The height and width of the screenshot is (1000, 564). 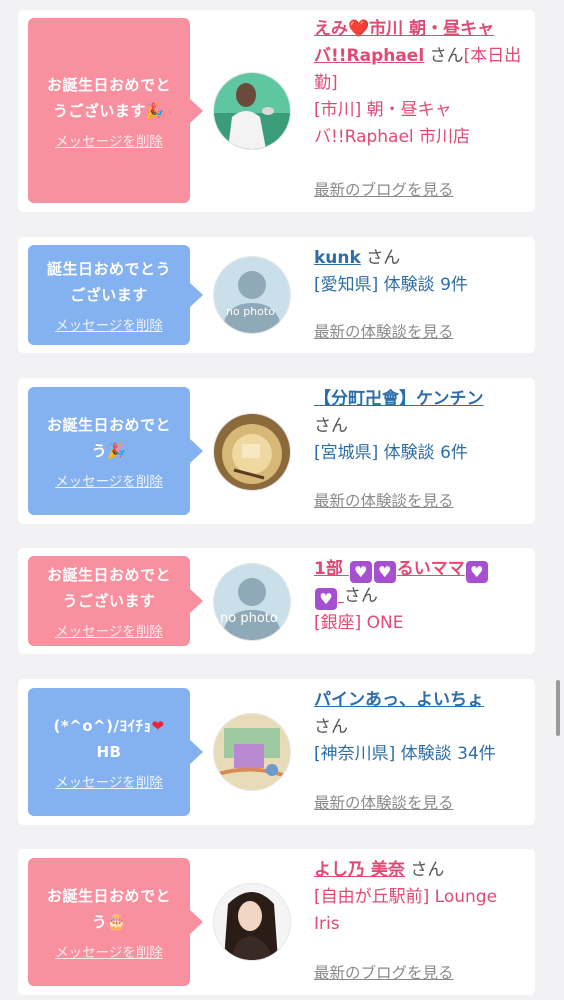 What do you see at coordinates (399, 700) in the screenshot?
I see `profile-name-link: パインあっ、よいちょ` at bounding box center [399, 700].